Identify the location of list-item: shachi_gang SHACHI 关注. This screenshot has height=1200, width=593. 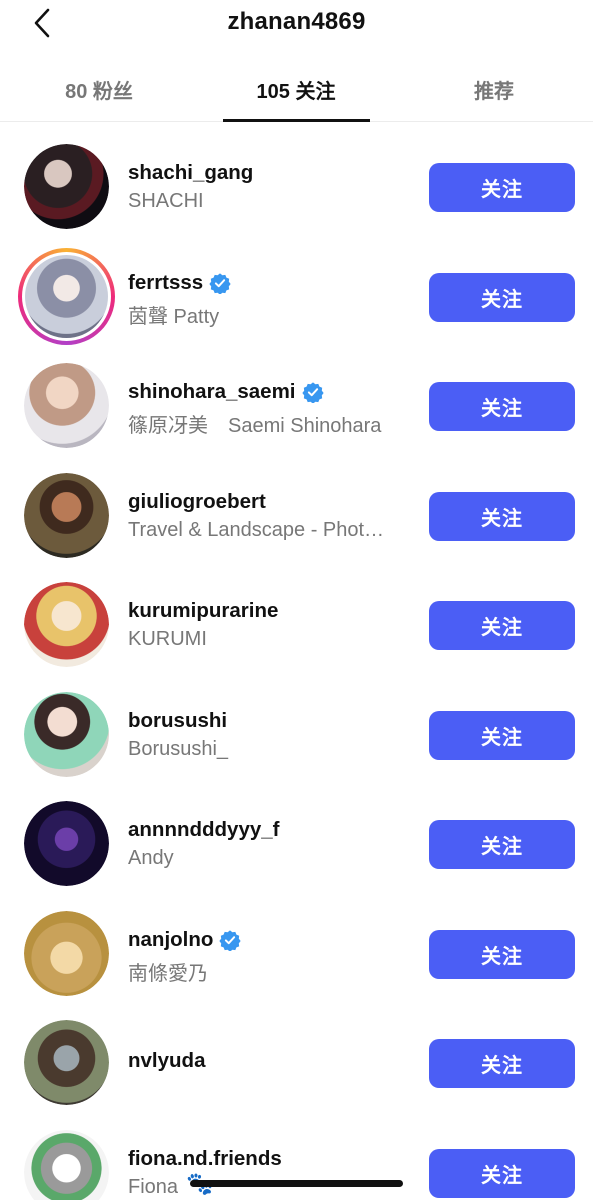
(296, 177).